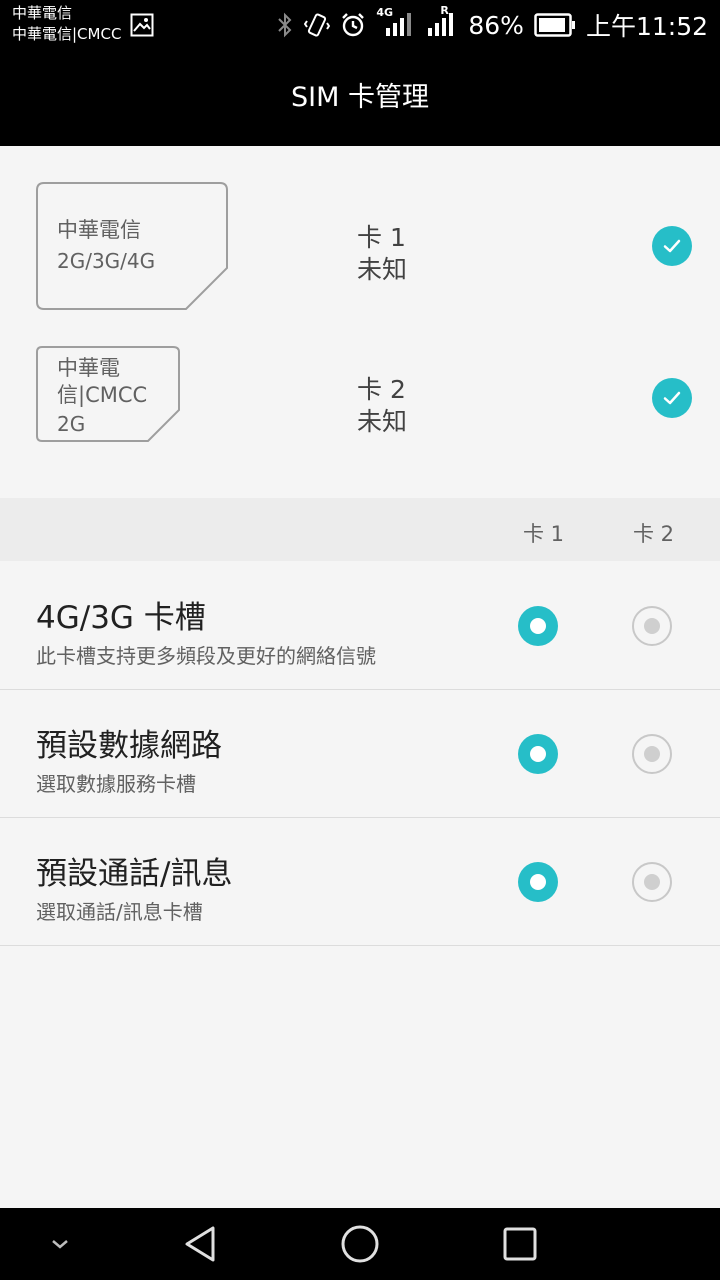  I want to click on sim-slot-2-row: 中華電 信|CMCC 2G 卡 2 未知, so click(360, 410).